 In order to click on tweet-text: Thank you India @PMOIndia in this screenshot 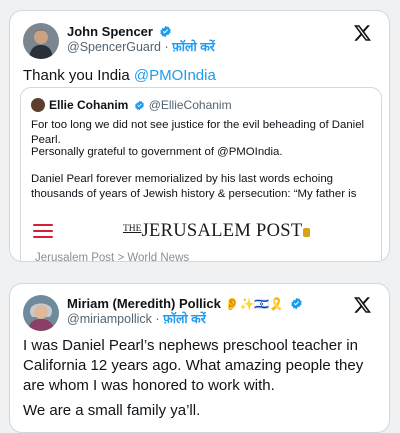, I will do `click(119, 76)`.